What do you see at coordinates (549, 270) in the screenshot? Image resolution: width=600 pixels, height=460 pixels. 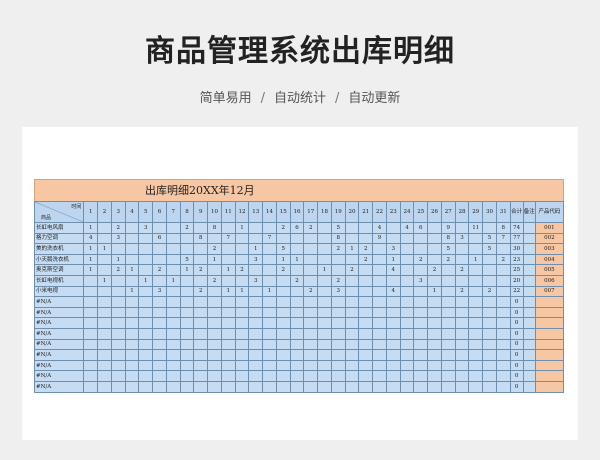 I see `product-code-cell: 005` at bounding box center [549, 270].